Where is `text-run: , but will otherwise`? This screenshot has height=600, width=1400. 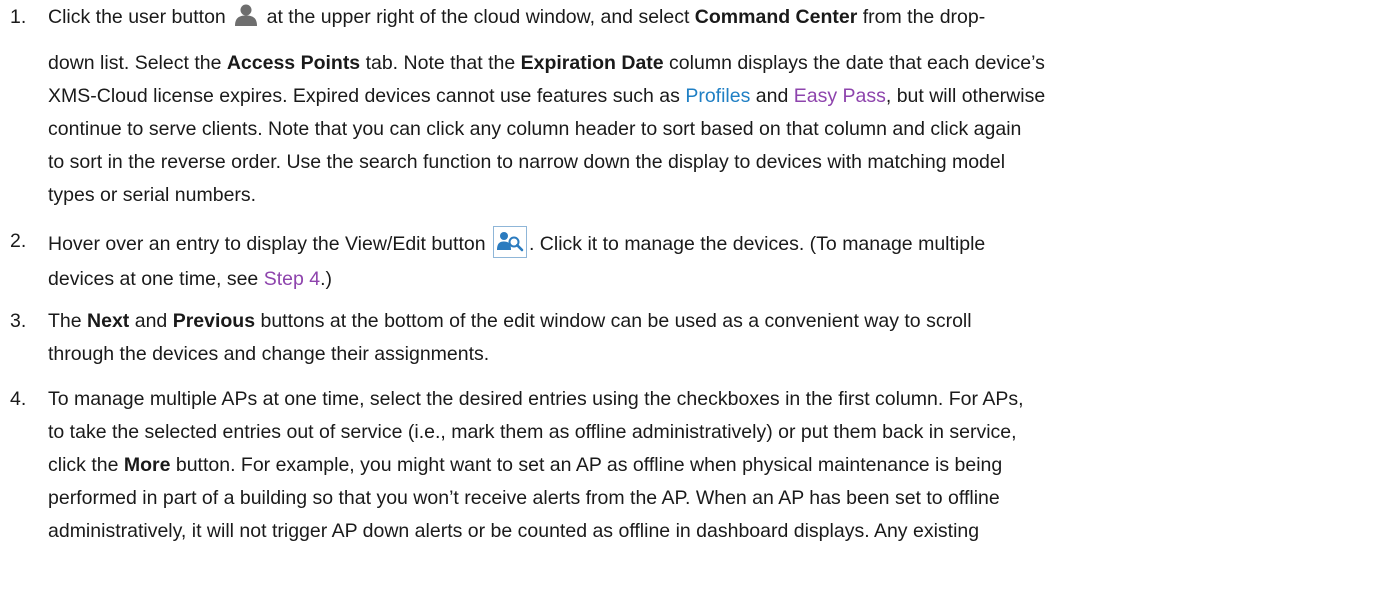
text-run: , but will otherwise is located at coordinates (965, 96).